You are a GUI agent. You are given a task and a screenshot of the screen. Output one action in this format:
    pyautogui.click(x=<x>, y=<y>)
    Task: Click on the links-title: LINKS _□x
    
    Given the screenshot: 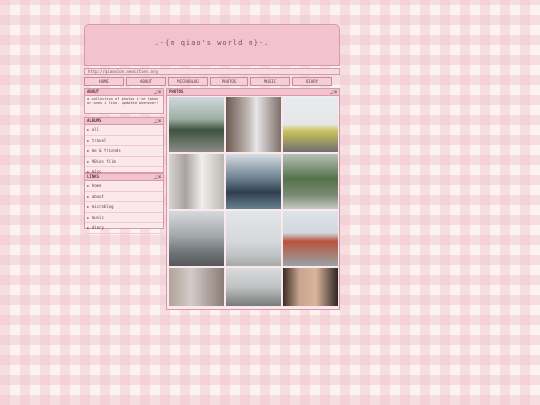 What is the action you would take?
    pyautogui.click(x=124, y=177)
    